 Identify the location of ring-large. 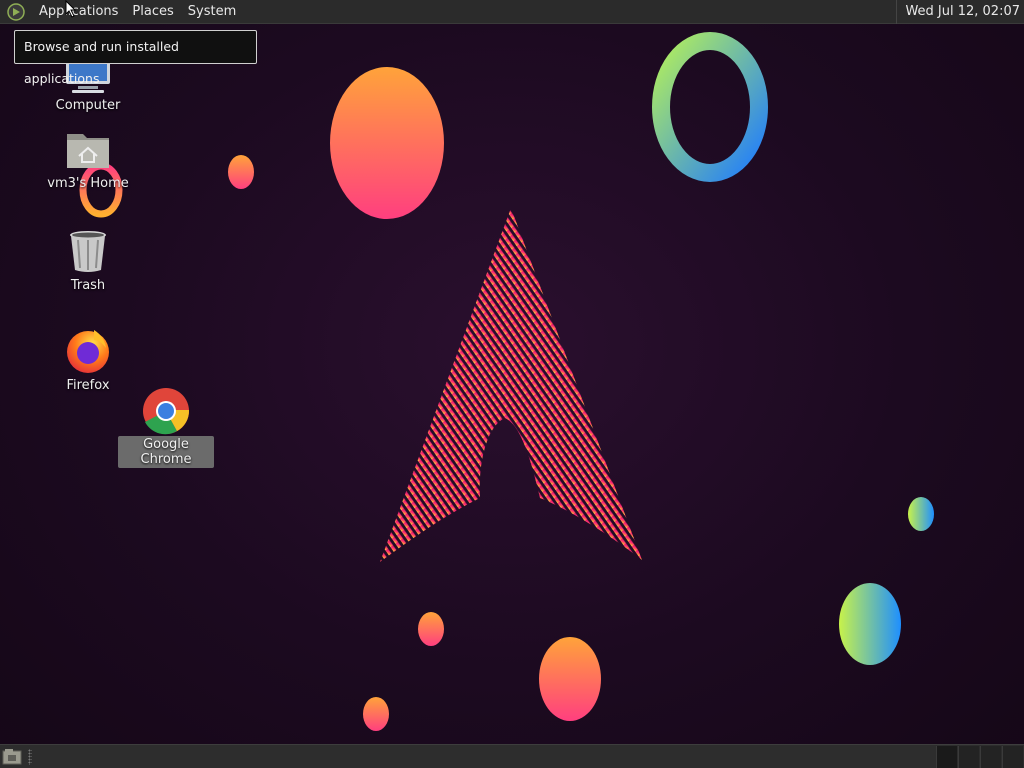
(710, 107).